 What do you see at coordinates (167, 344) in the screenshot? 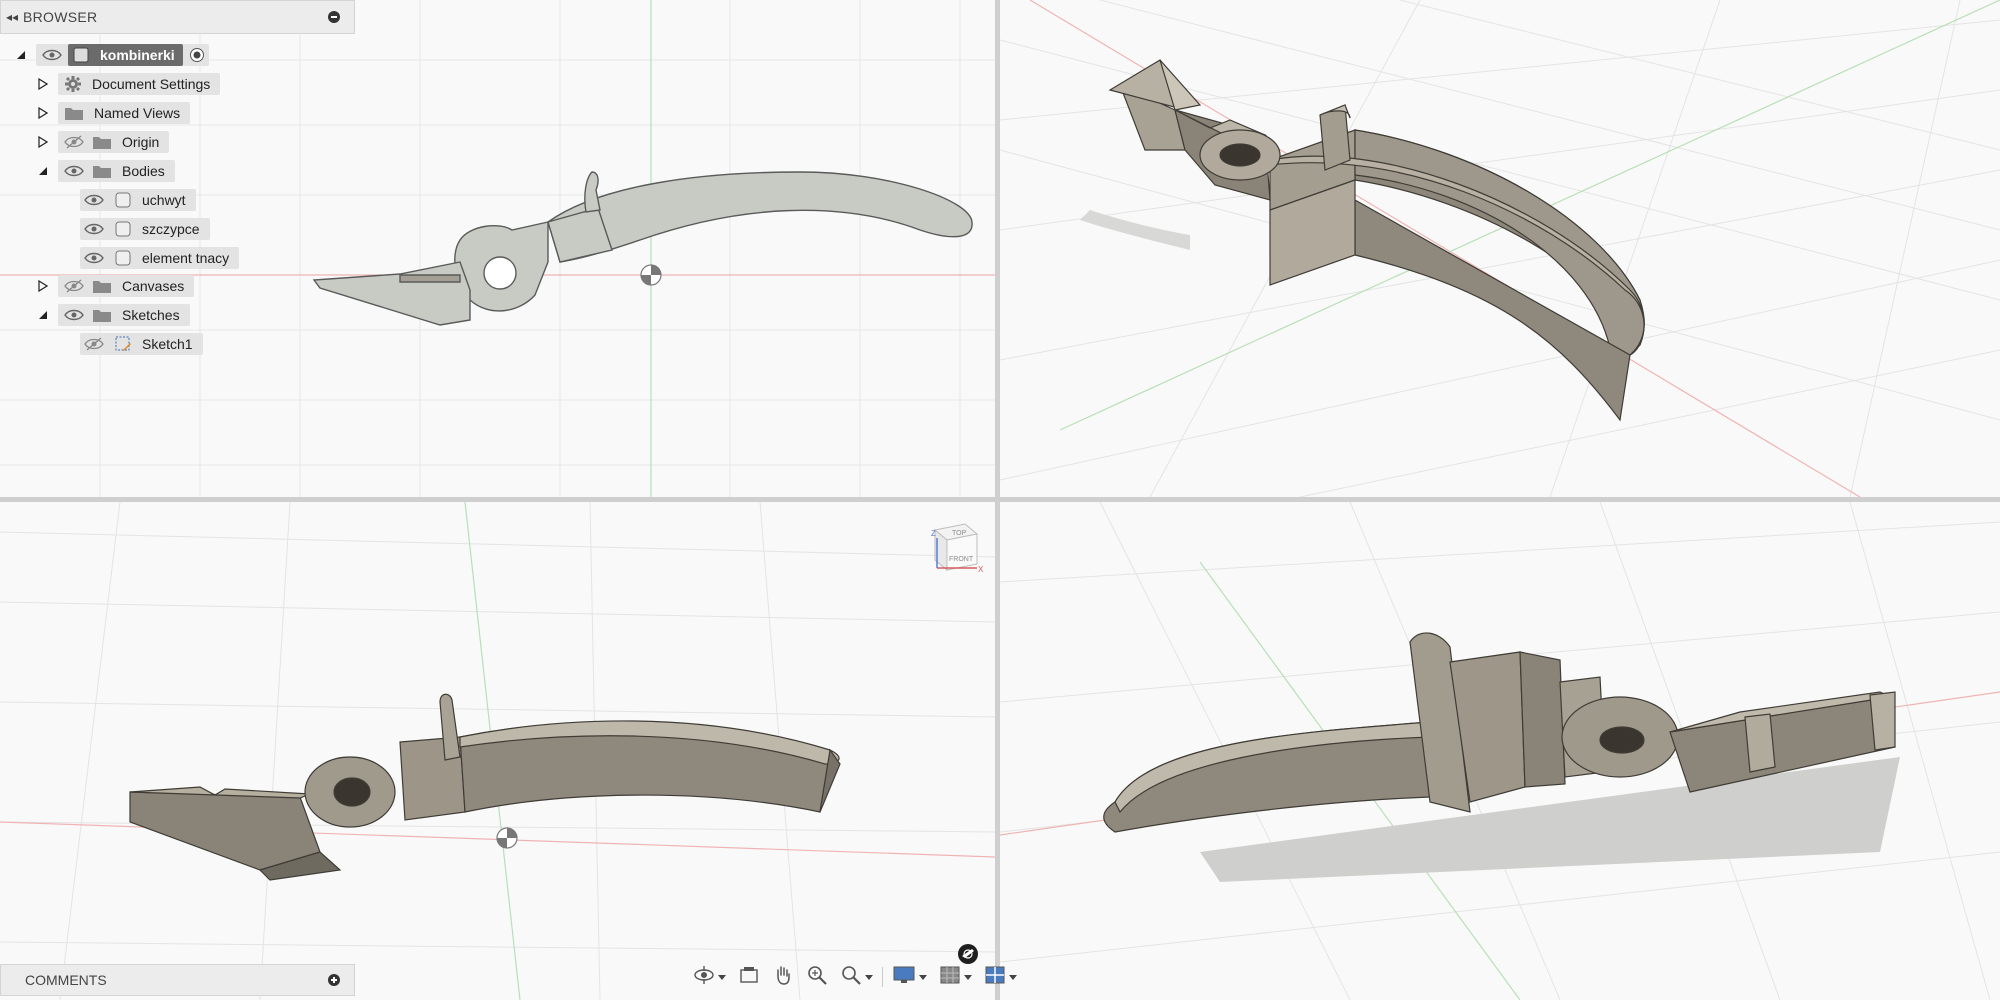
I see `tree-item-label: Sketch1` at bounding box center [167, 344].